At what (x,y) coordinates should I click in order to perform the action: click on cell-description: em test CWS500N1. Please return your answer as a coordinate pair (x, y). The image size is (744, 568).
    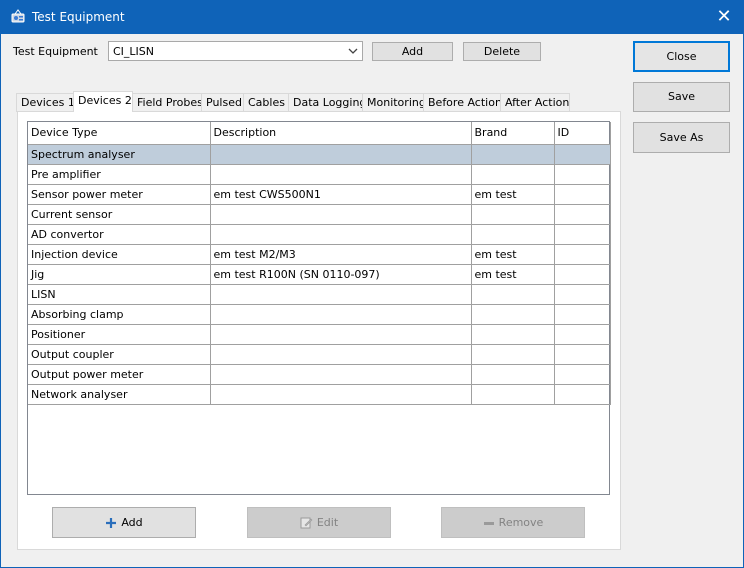
    Looking at the image, I should click on (341, 194).